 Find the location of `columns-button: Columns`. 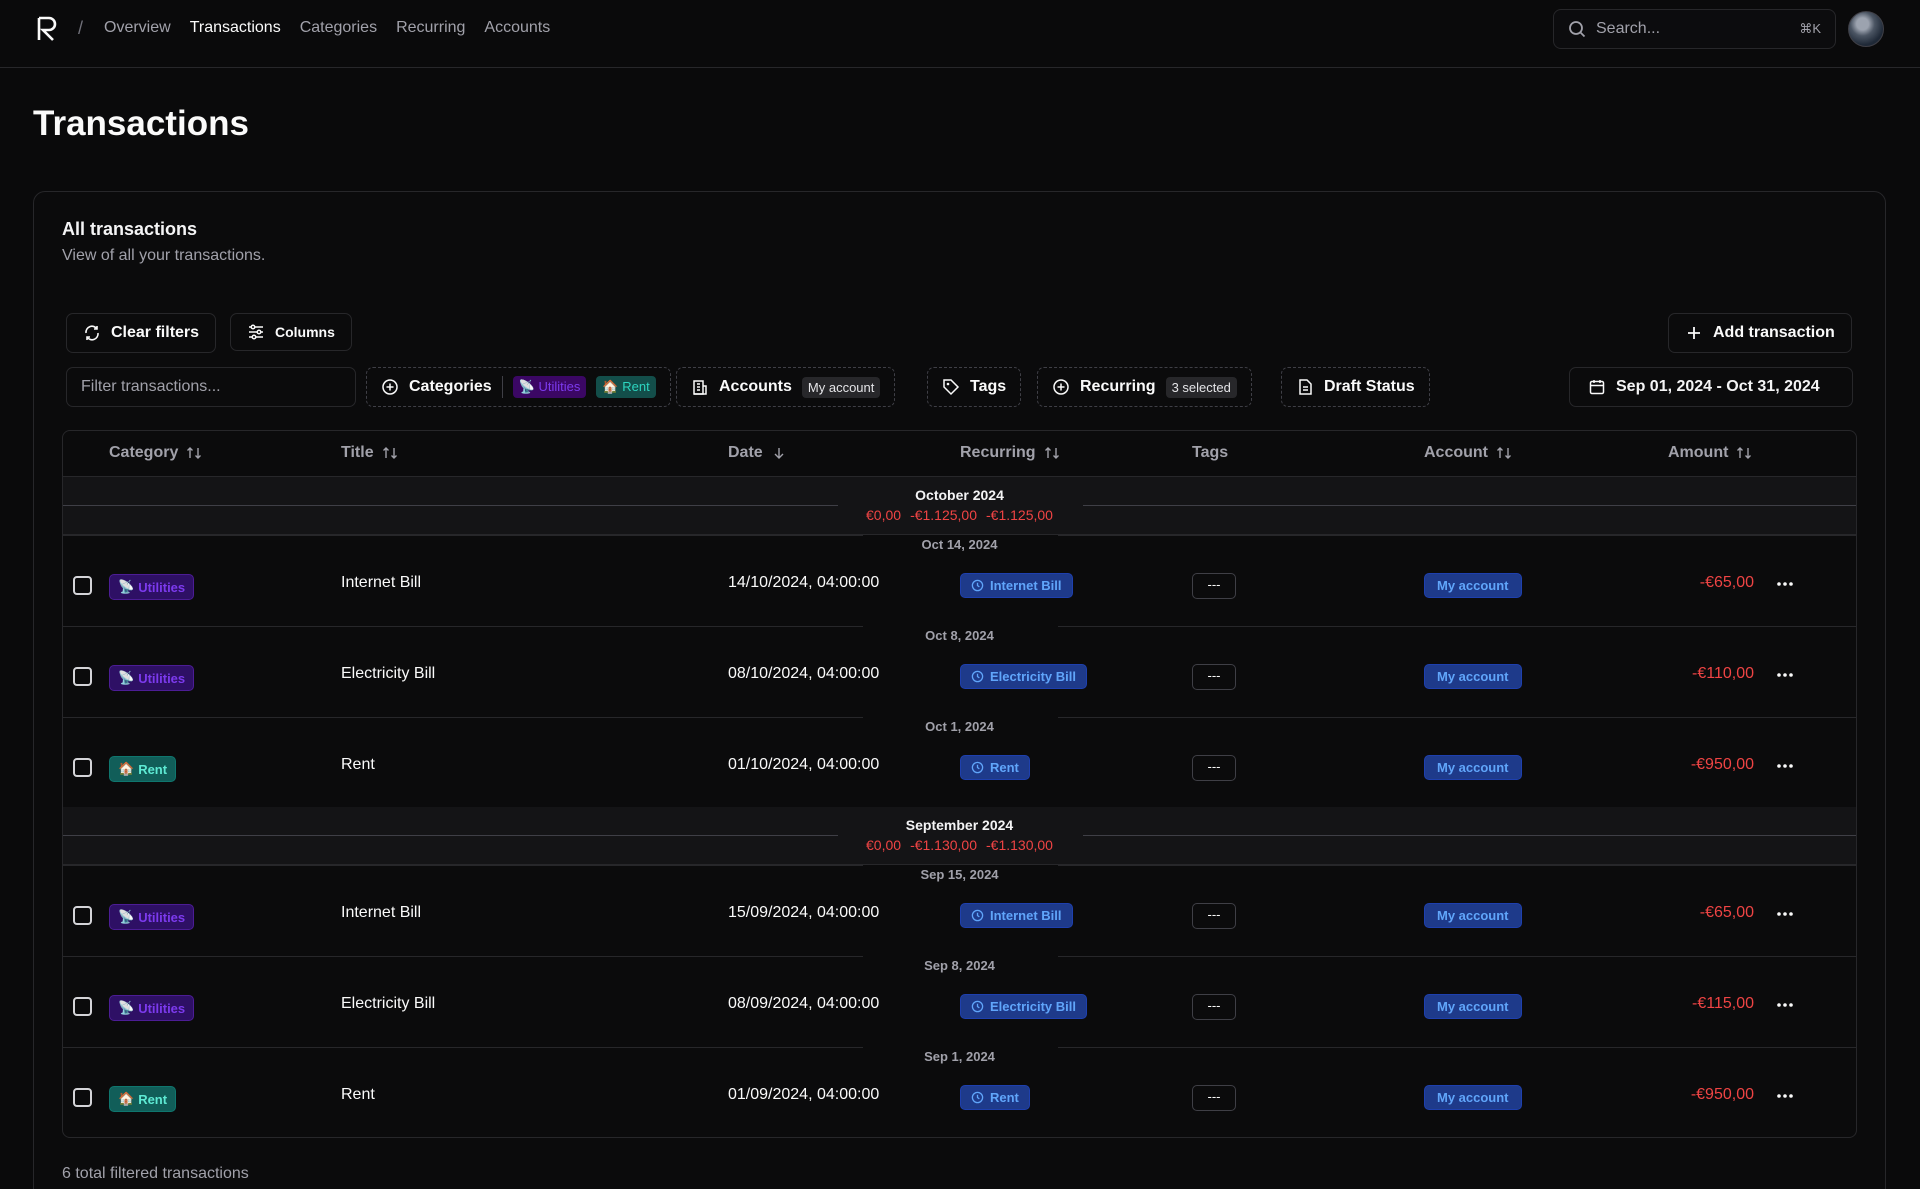

columns-button: Columns is located at coordinates (291, 332).